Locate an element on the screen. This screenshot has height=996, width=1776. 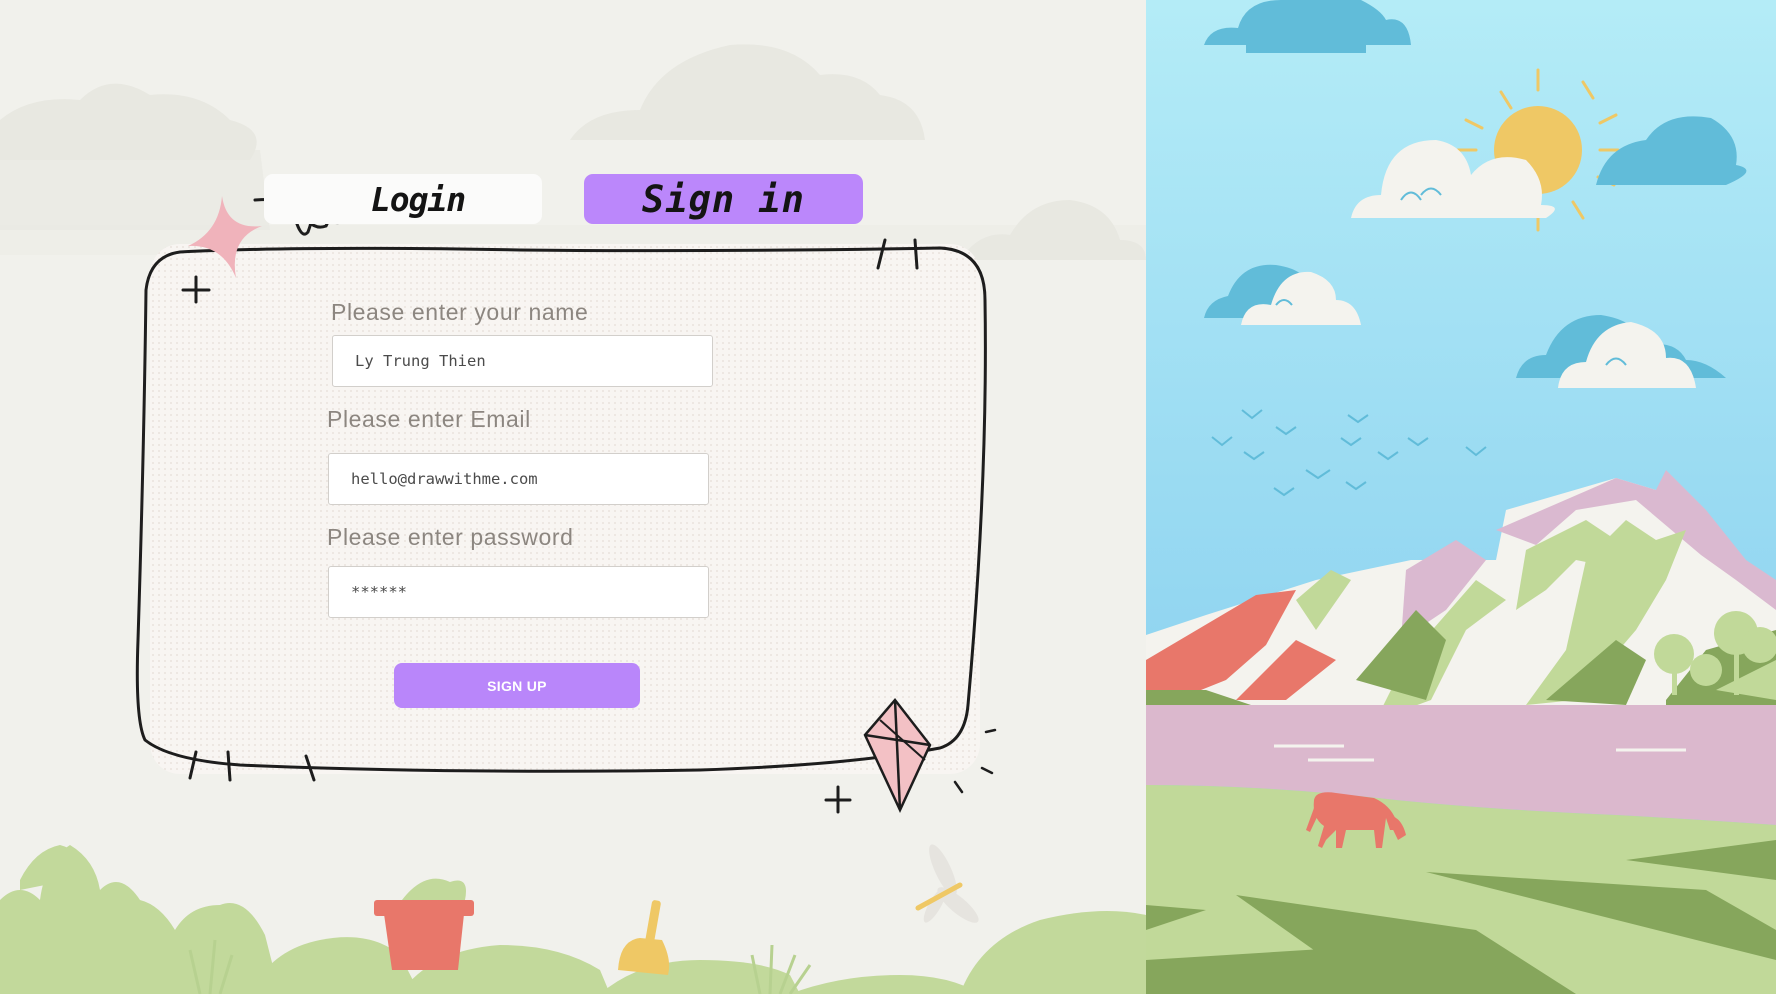
email-input is located at coordinates (518, 479).